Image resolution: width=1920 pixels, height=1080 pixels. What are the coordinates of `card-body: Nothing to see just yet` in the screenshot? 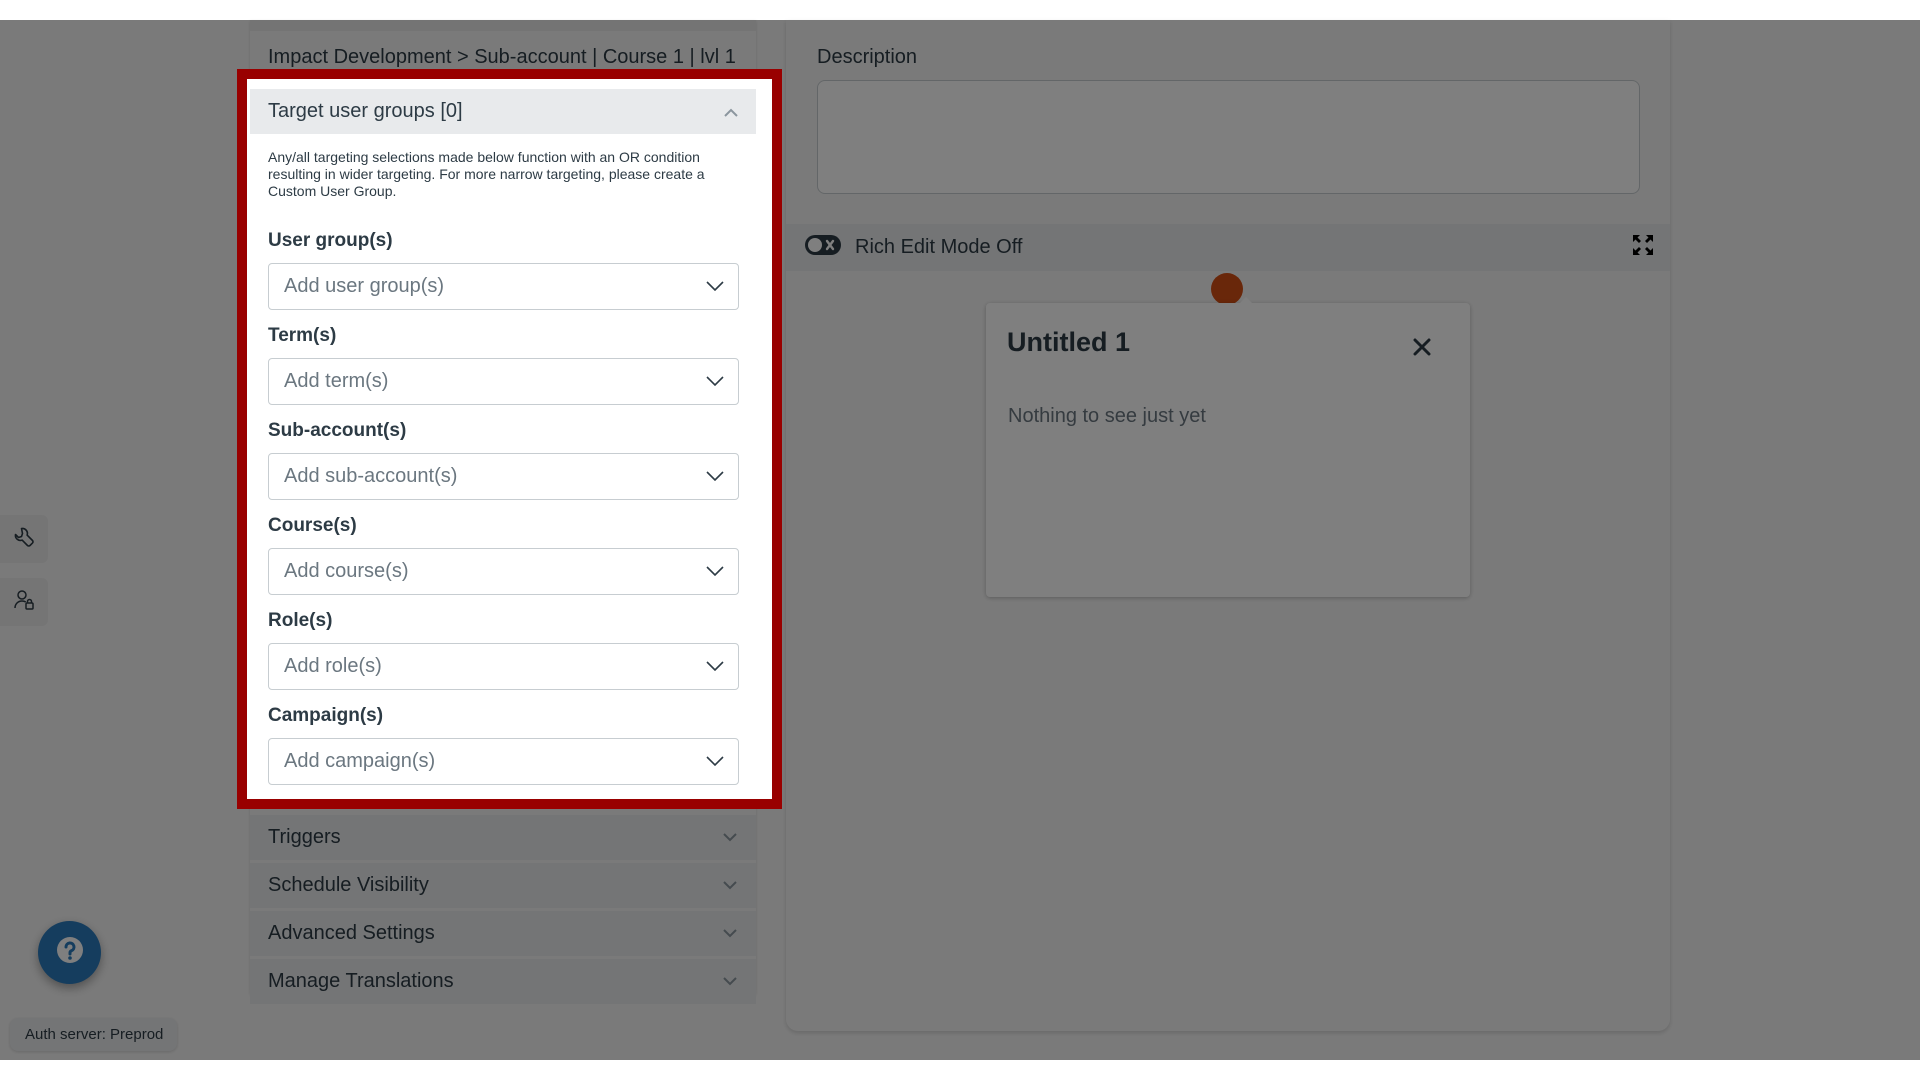 It's located at (1107, 416).